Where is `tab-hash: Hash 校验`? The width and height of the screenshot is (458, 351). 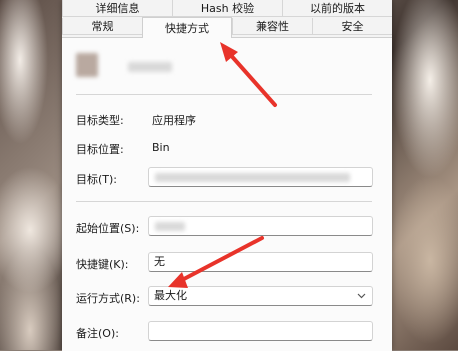
tab-hash: Hash 校验 is located at coordinates (227, 8).